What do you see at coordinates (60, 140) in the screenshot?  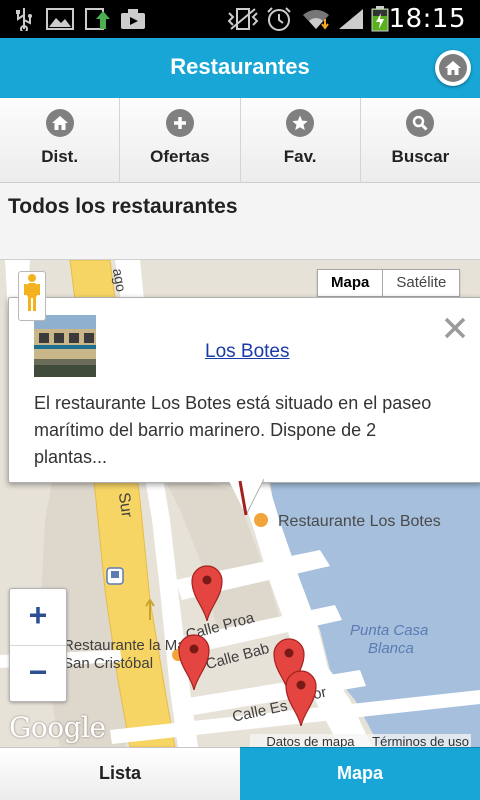 I see `nav-item-dist: Dist.` at bounding box center [60, 140].